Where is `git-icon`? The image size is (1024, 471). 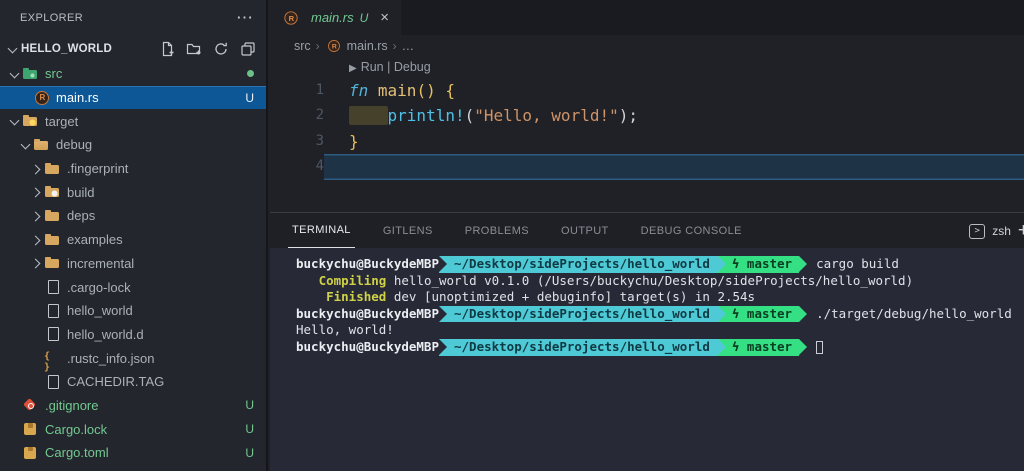
git-icon is located at coordinates (31, 405).